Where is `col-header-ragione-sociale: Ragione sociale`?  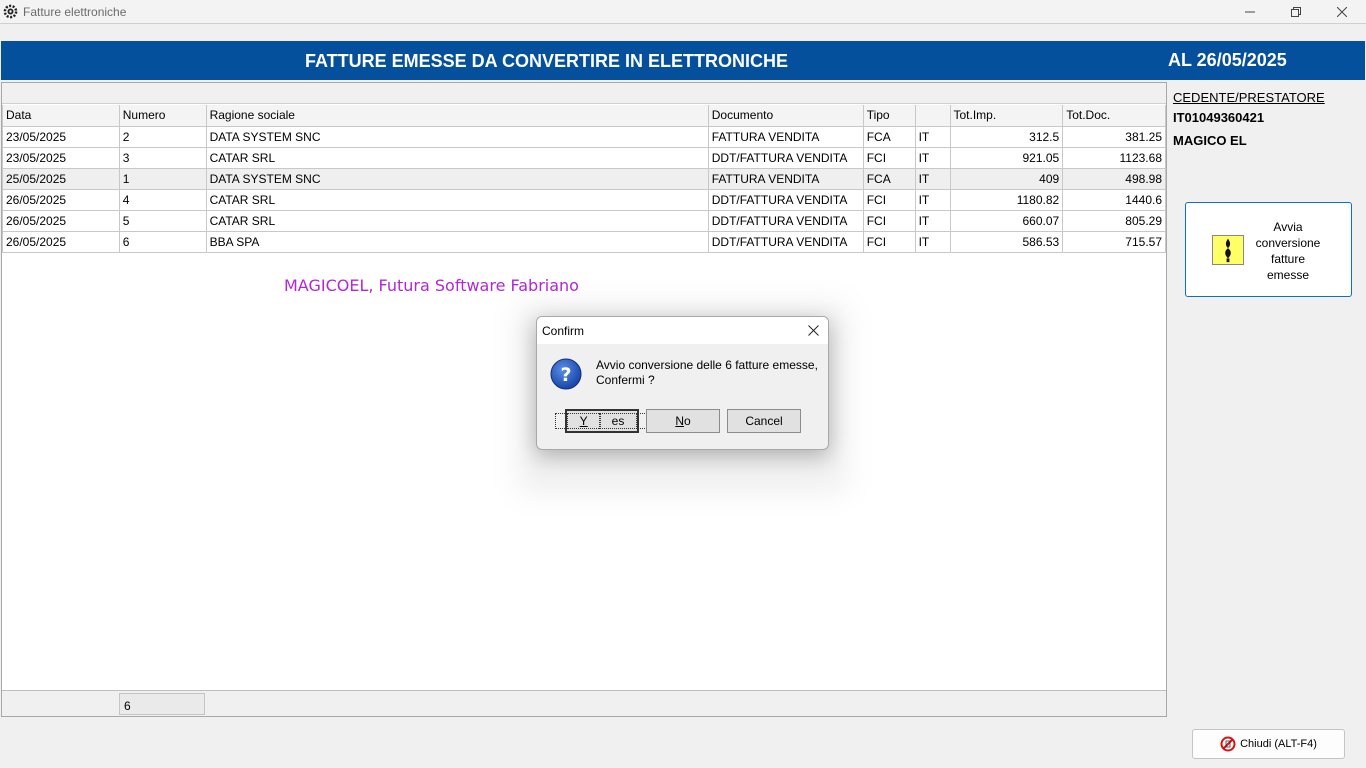 col-header-ragione-sociale: Ragione sociale is located at coordinates (457, 116).